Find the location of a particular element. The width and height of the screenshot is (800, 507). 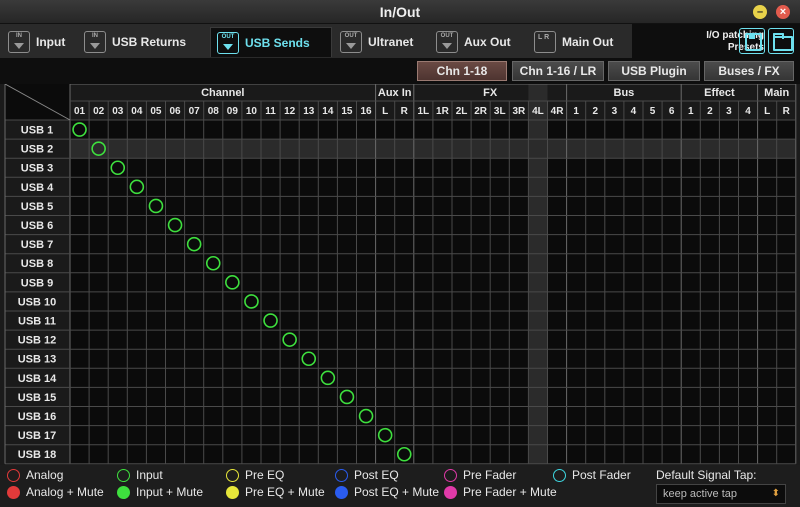

input-icon: IN is located at coordinates (19, 42).